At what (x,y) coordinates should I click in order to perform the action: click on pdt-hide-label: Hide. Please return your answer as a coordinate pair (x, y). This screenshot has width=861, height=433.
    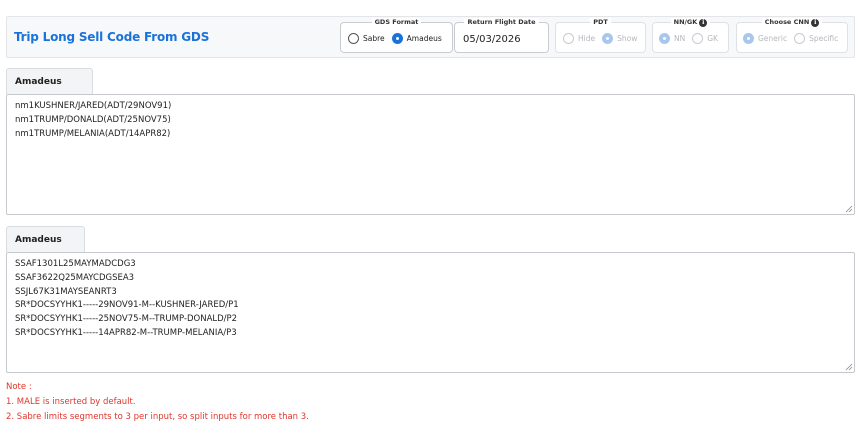
    Looking at the image, I should click on (586, 38).